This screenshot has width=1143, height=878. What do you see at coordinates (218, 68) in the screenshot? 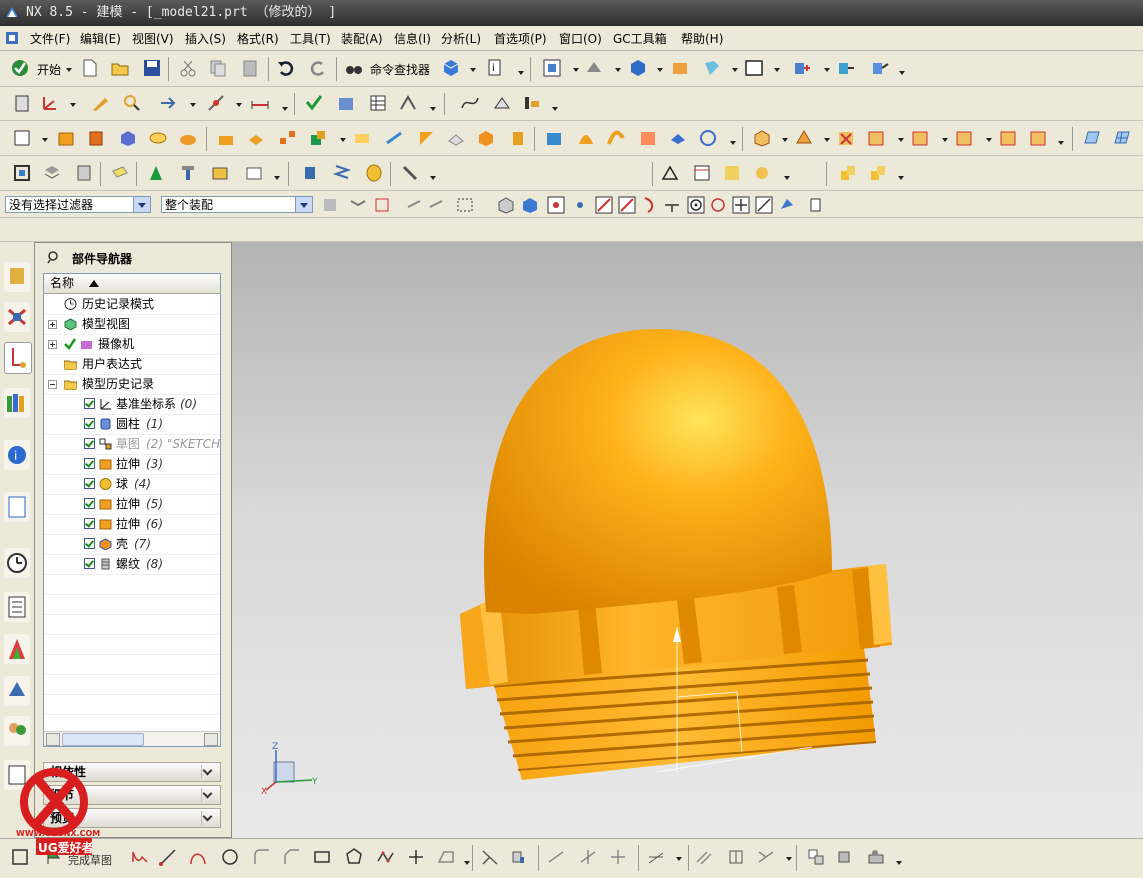
I see `copy-icon` at bounding box center [218, 68].